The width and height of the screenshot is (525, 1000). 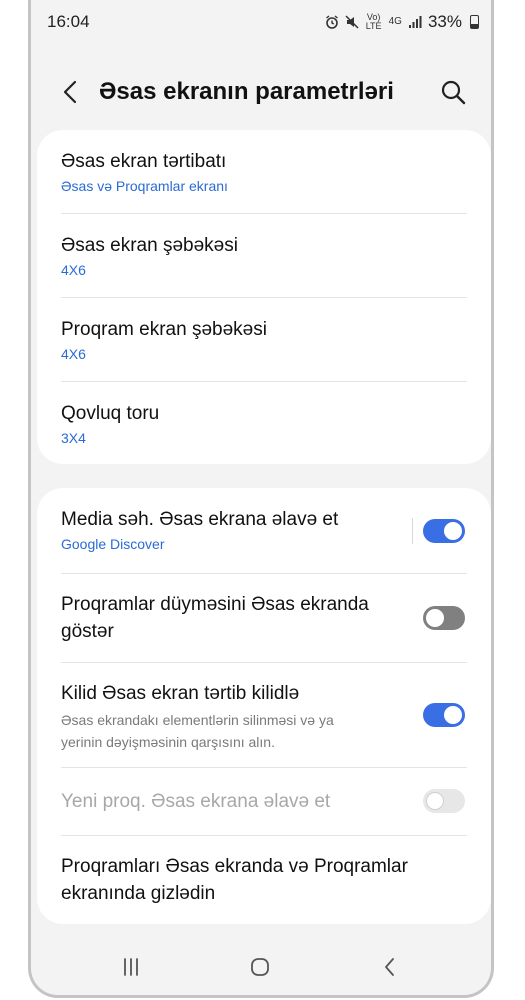 What do you see at coordinates (168, 742) in the screenshot?
I see `setting-description-line2: yerinin dəyişməsinin qarşısını alın.` at bounding box center [168, 742].